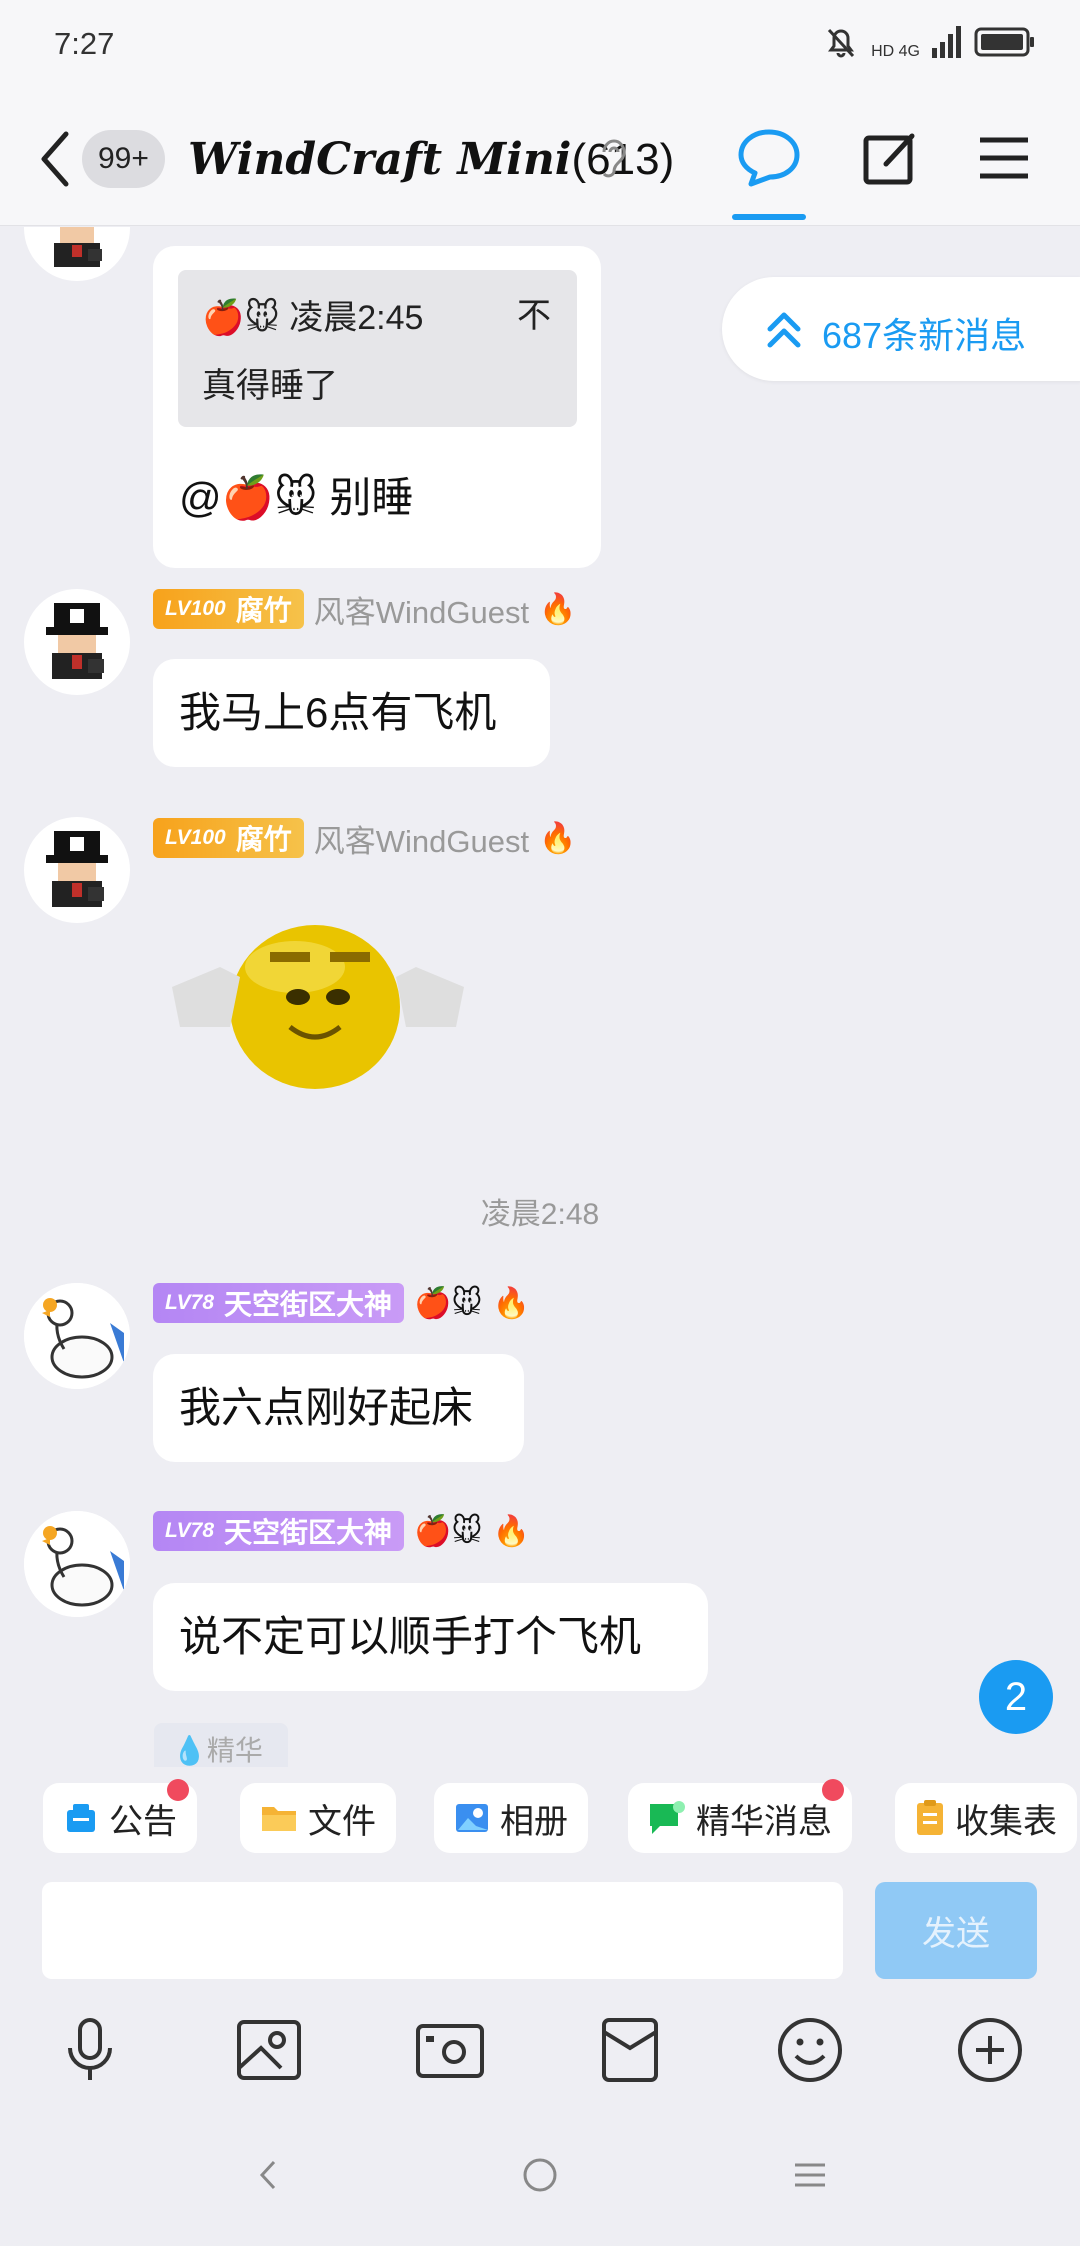 This screenshot has height=2246, width=1080. What do you see at coordinates (377, 348) in the screenshot?
I see `quoted-message: 🍎🐭 凌晨2:45 不 真得睡了` at bounding box center [377, 348].